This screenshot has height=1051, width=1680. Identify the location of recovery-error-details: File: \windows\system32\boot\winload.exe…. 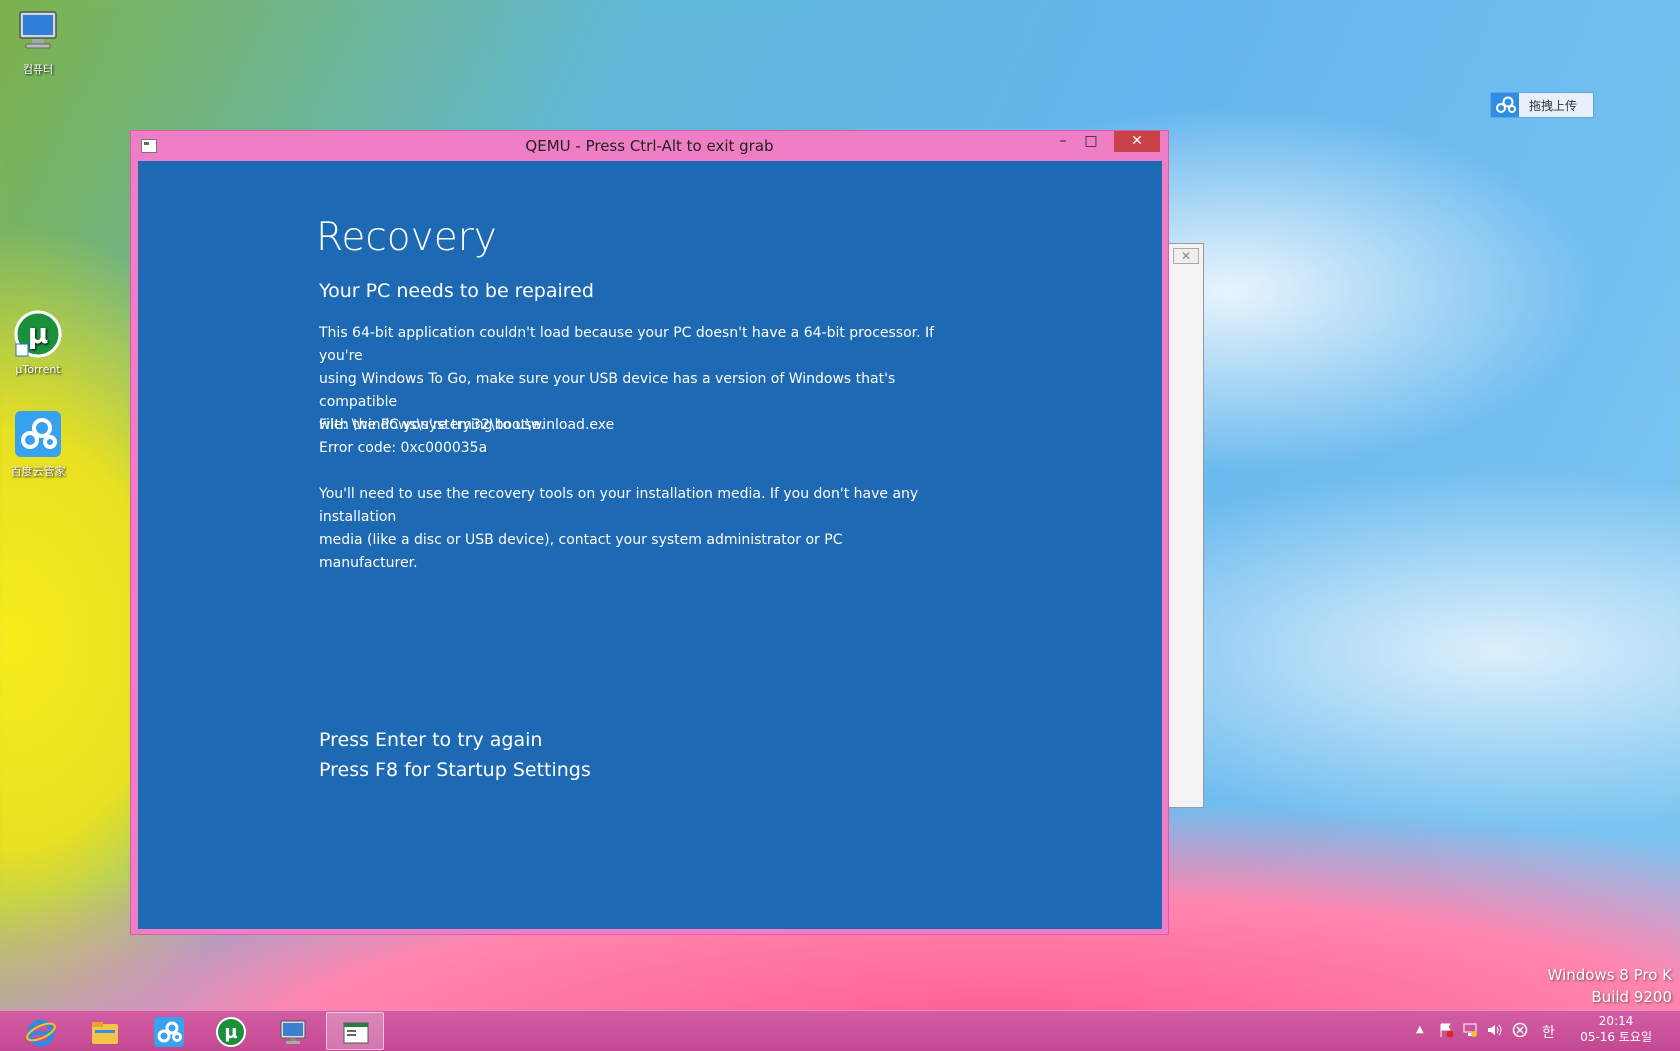
(629, 437).